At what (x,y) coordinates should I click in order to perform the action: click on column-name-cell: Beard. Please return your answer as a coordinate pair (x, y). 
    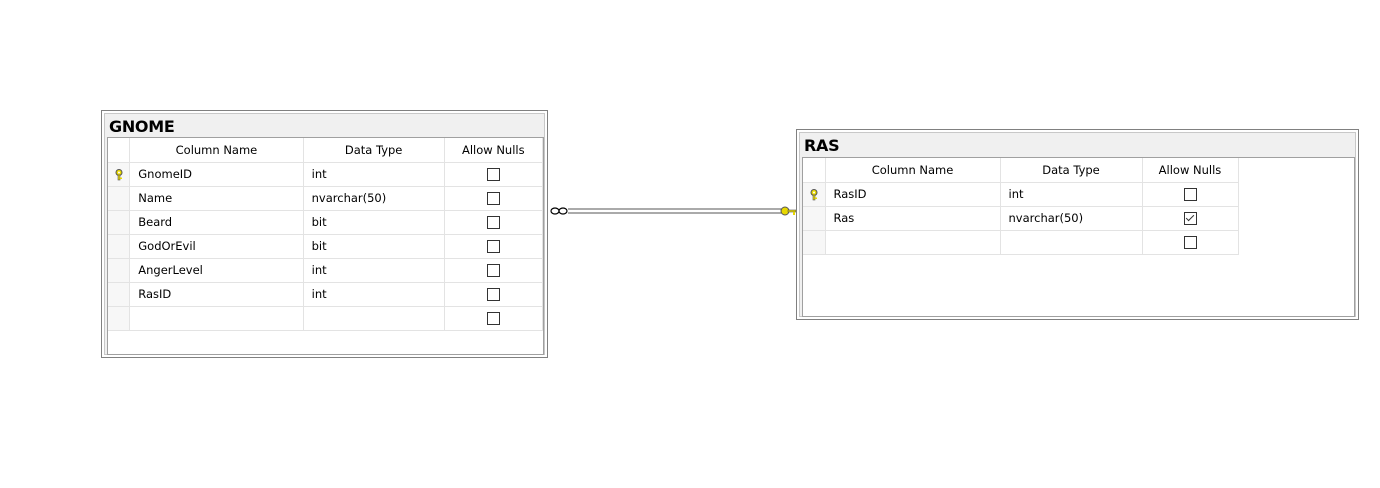
    Looking at the image, I should click on (216, 222).